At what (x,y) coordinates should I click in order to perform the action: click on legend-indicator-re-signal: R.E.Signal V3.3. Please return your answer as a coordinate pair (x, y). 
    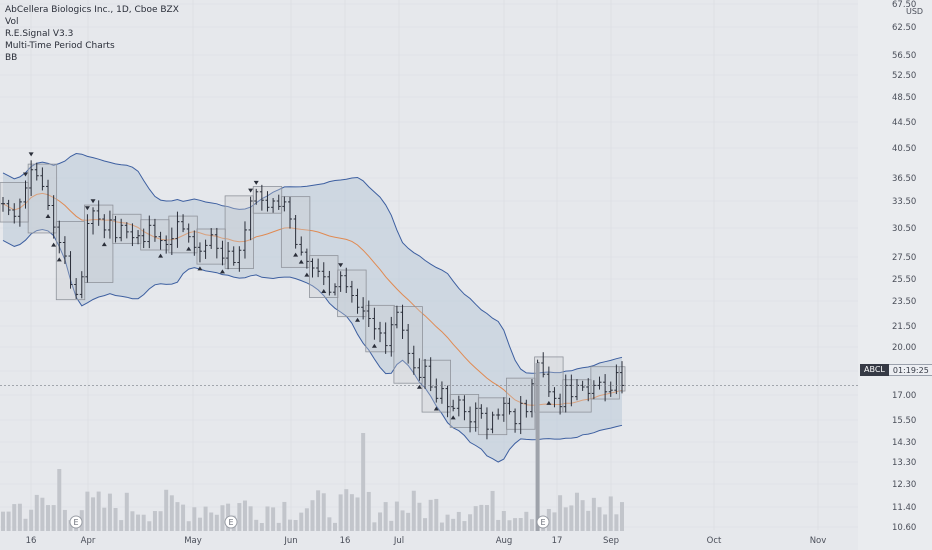
    Looking at the image, I should click on (92, 34).